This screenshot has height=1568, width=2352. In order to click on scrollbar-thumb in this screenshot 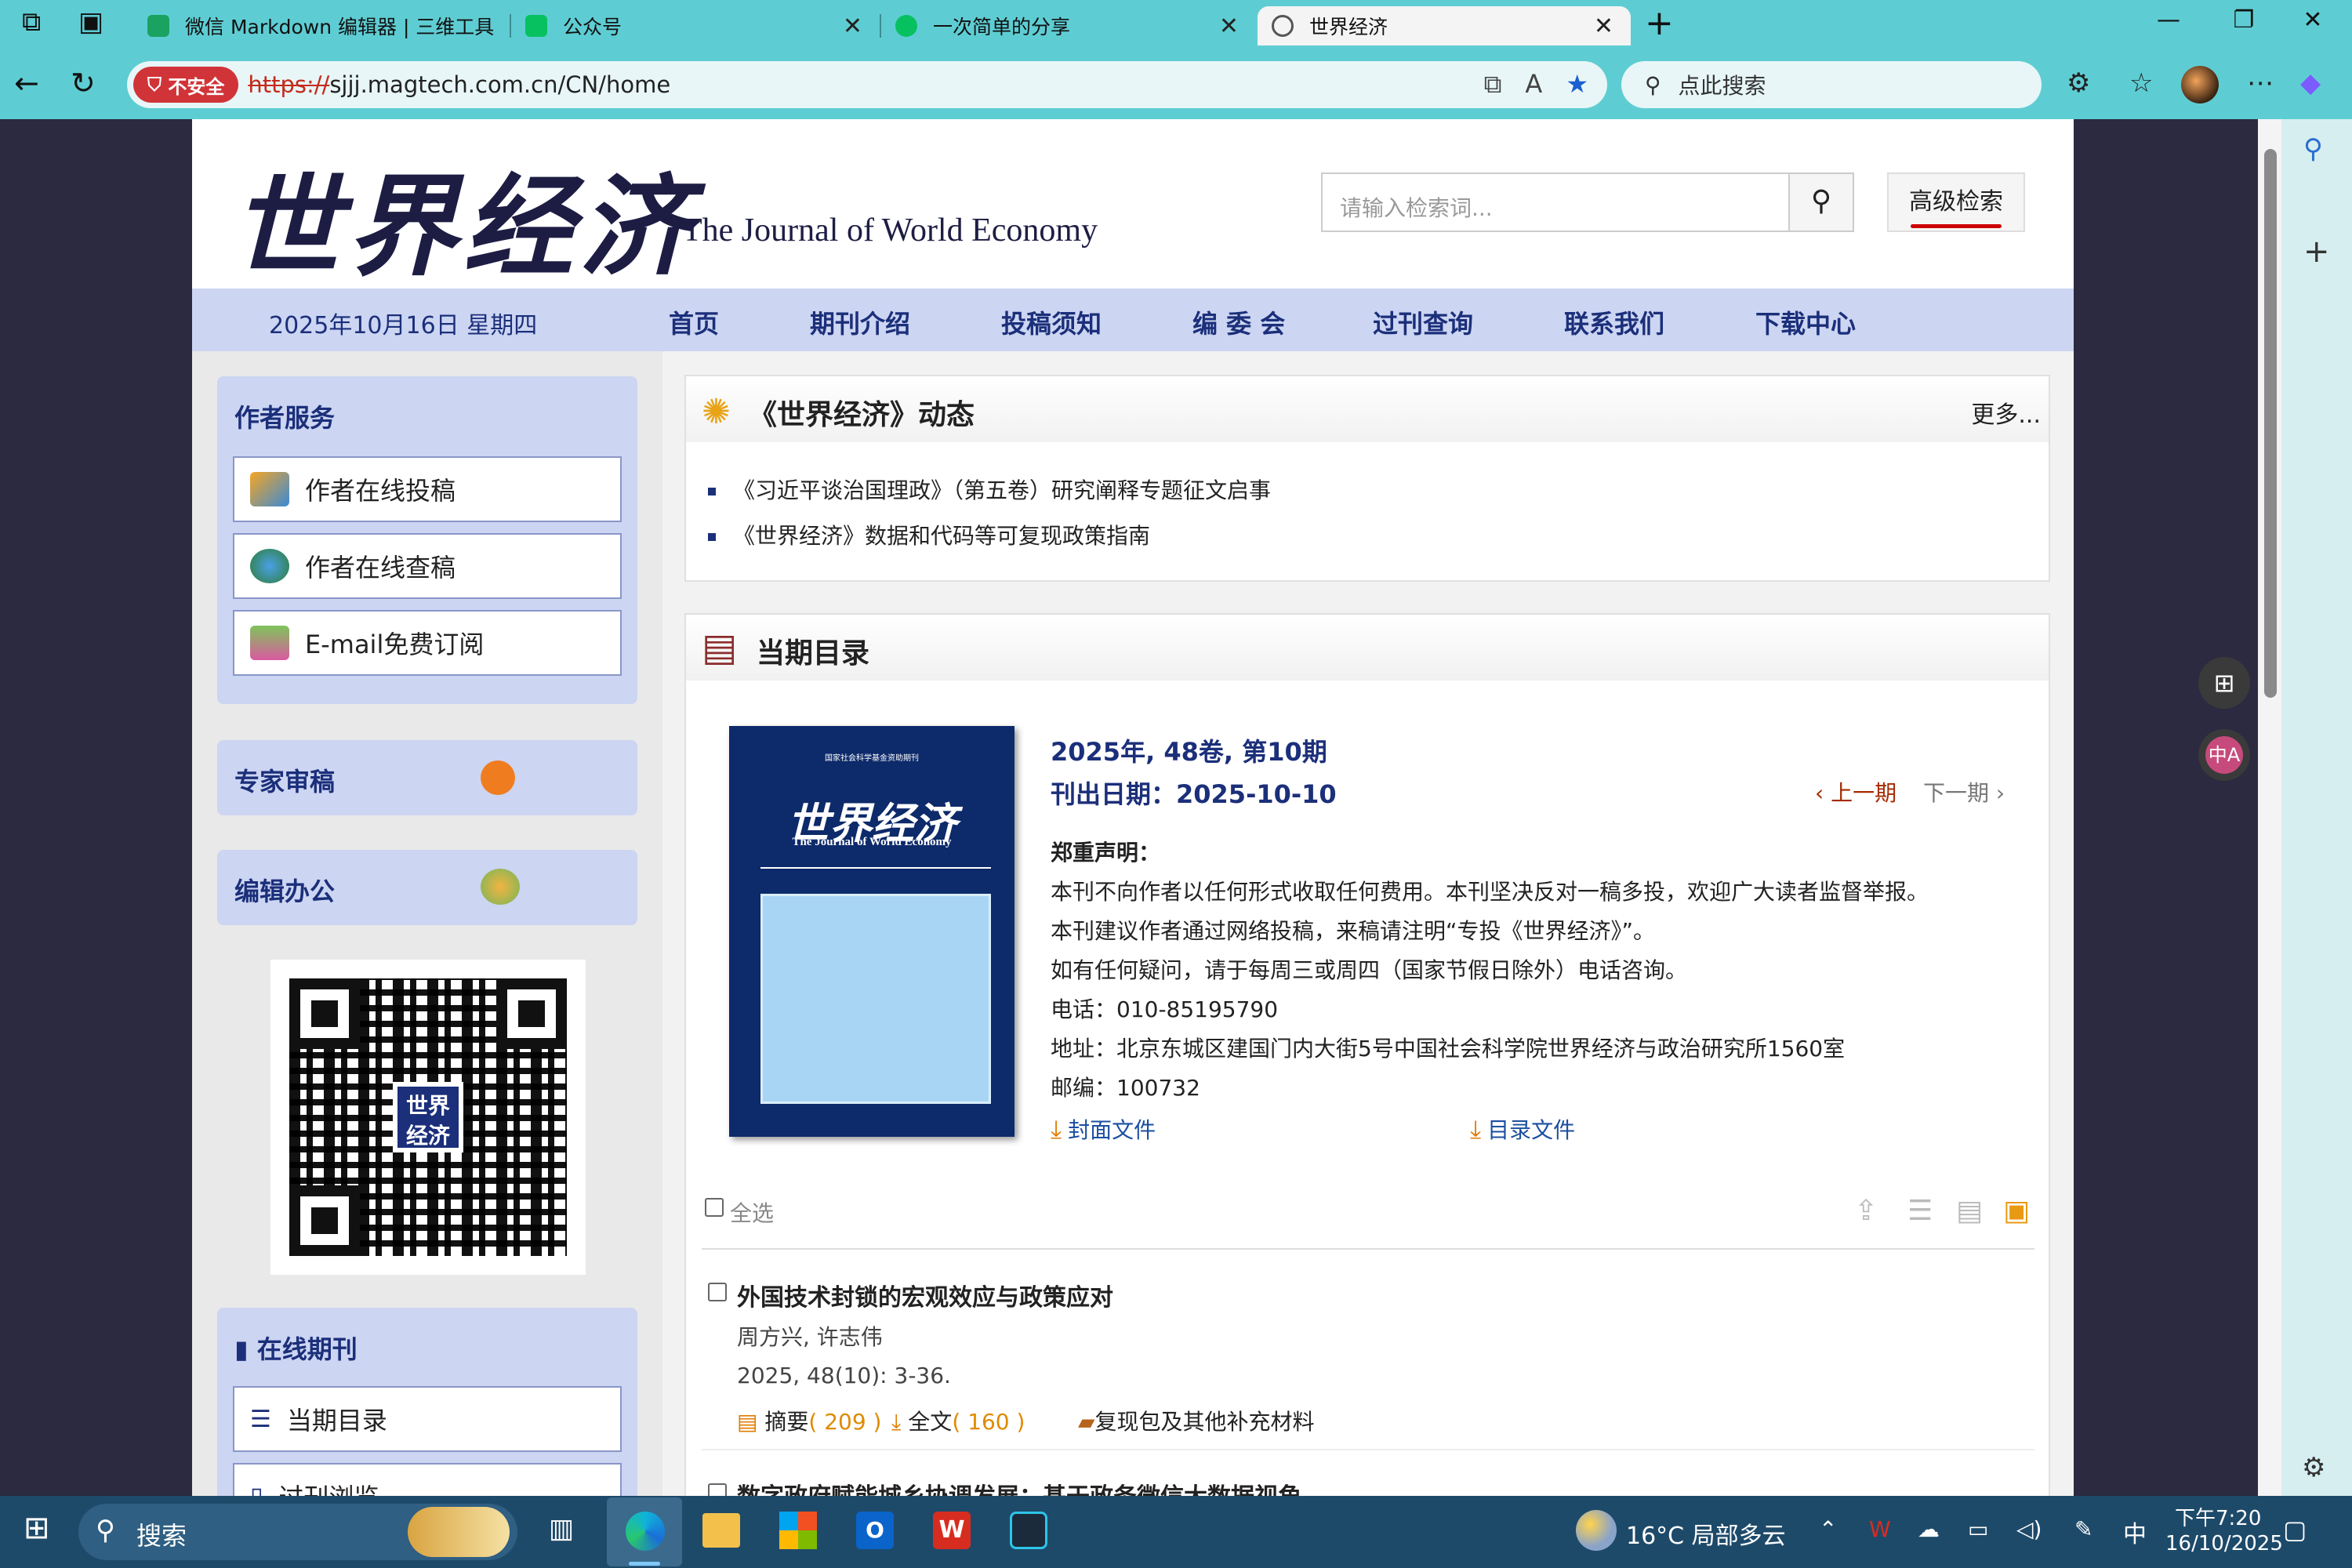, I will do `click(2270, 424)`.